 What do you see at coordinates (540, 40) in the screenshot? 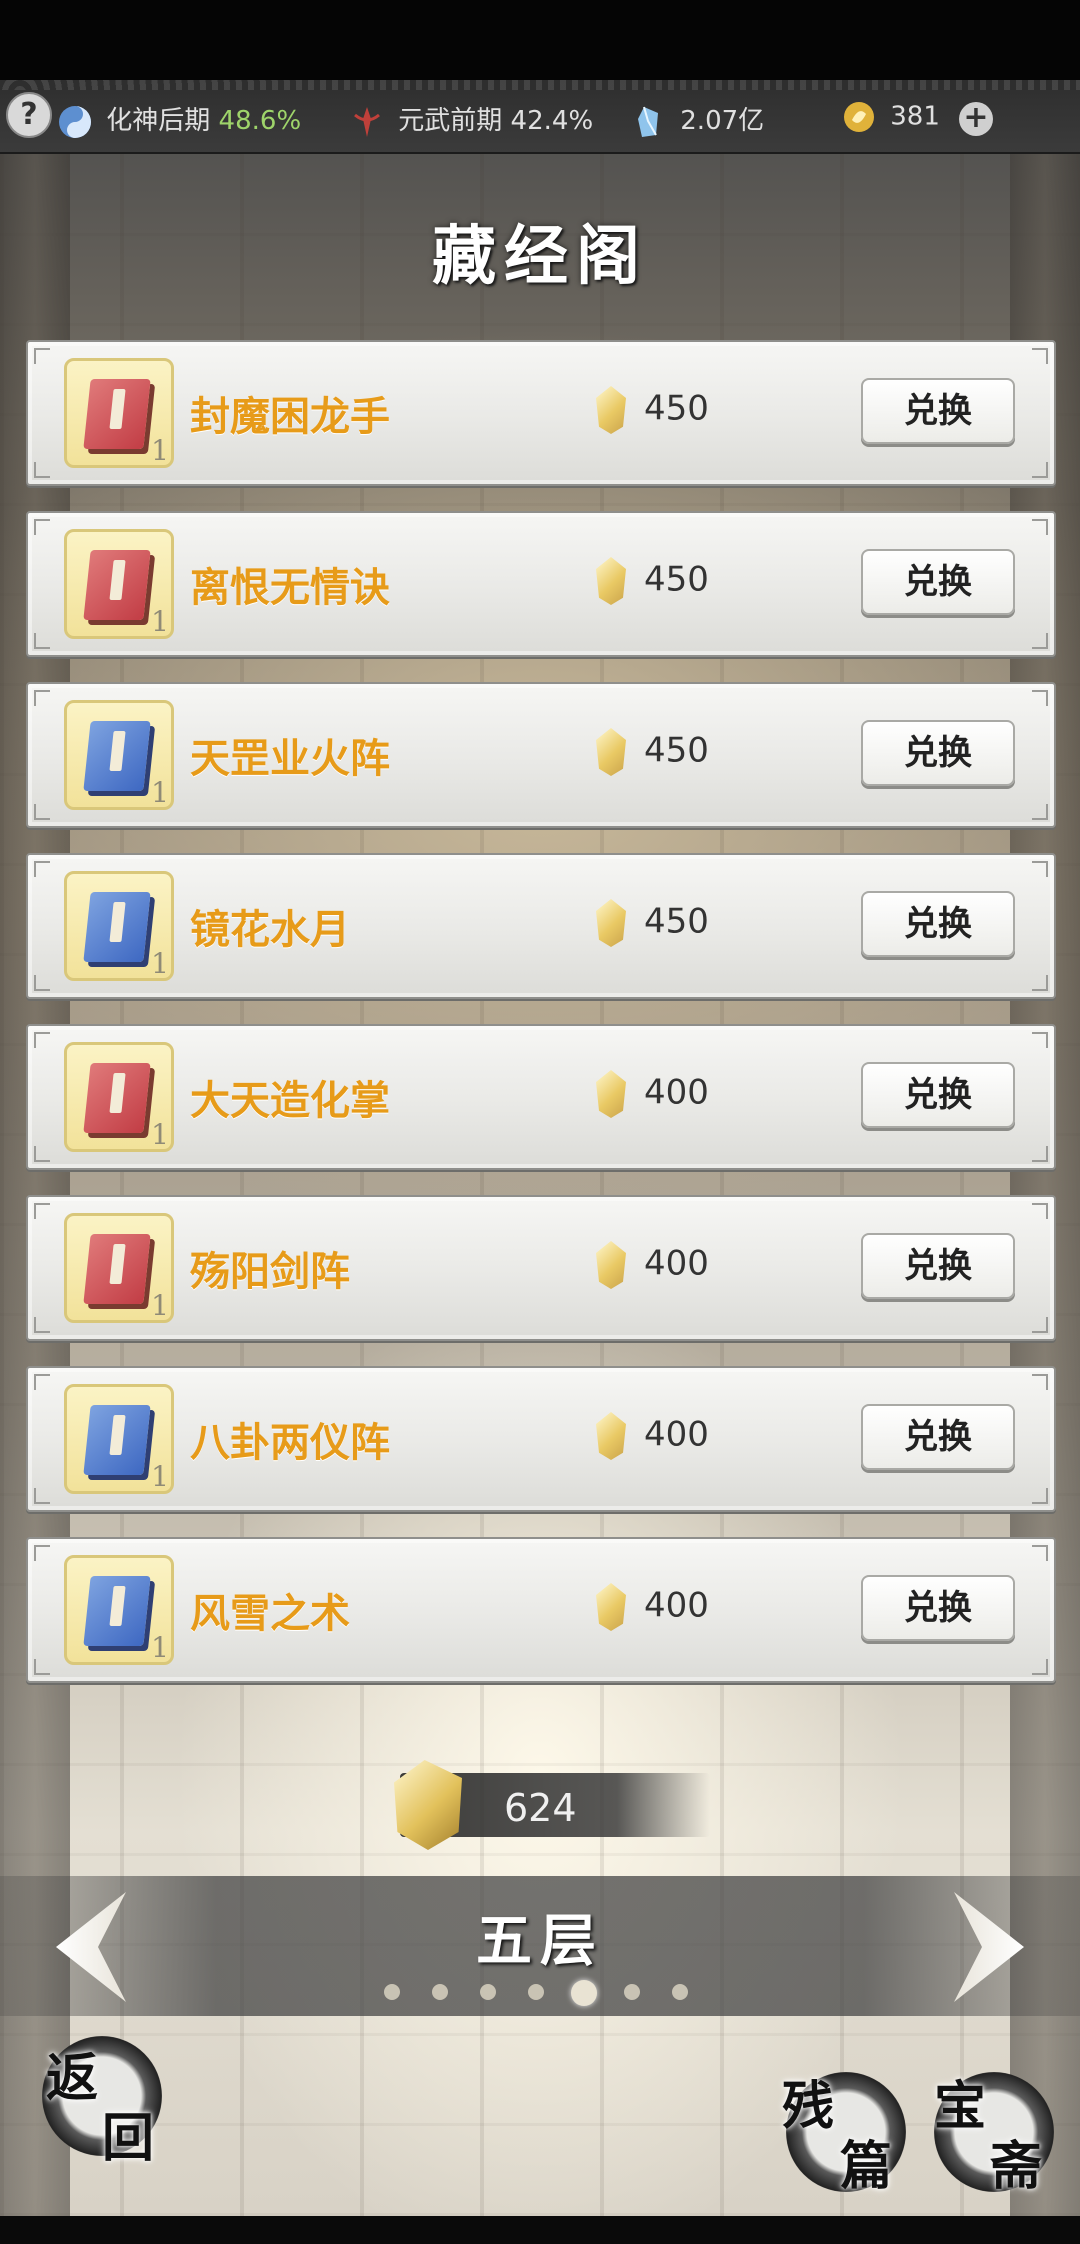
I see `top-inset` at bounding box center [540, 40].